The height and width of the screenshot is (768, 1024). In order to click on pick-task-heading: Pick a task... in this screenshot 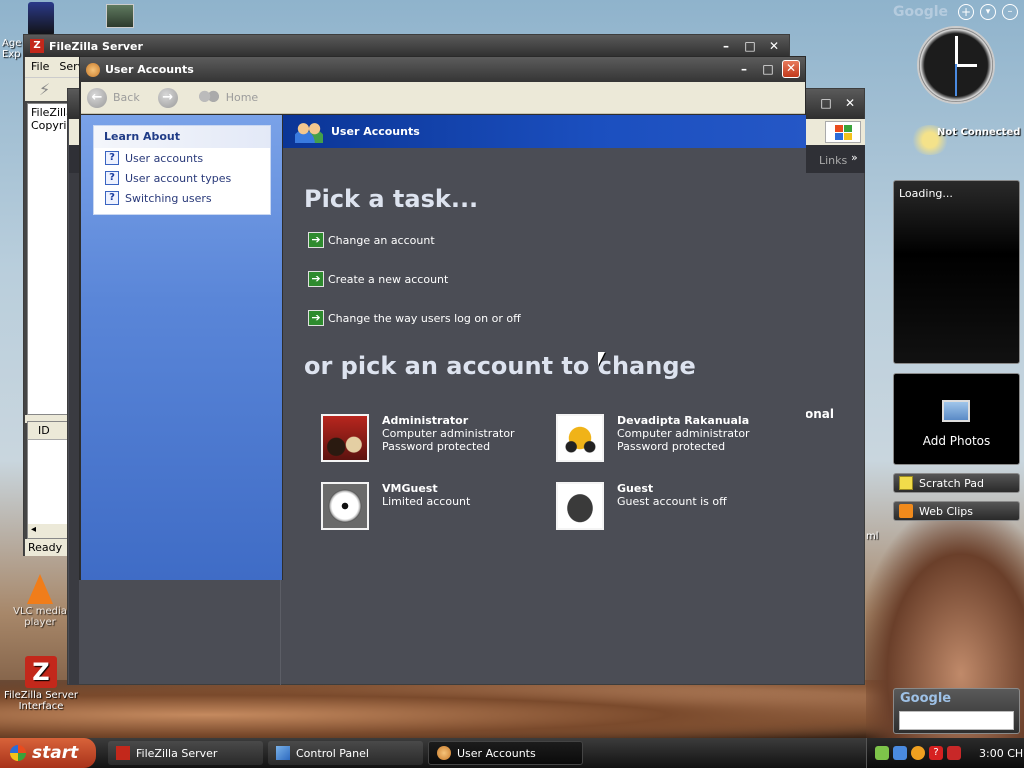, I will do `click(391, 199)`.